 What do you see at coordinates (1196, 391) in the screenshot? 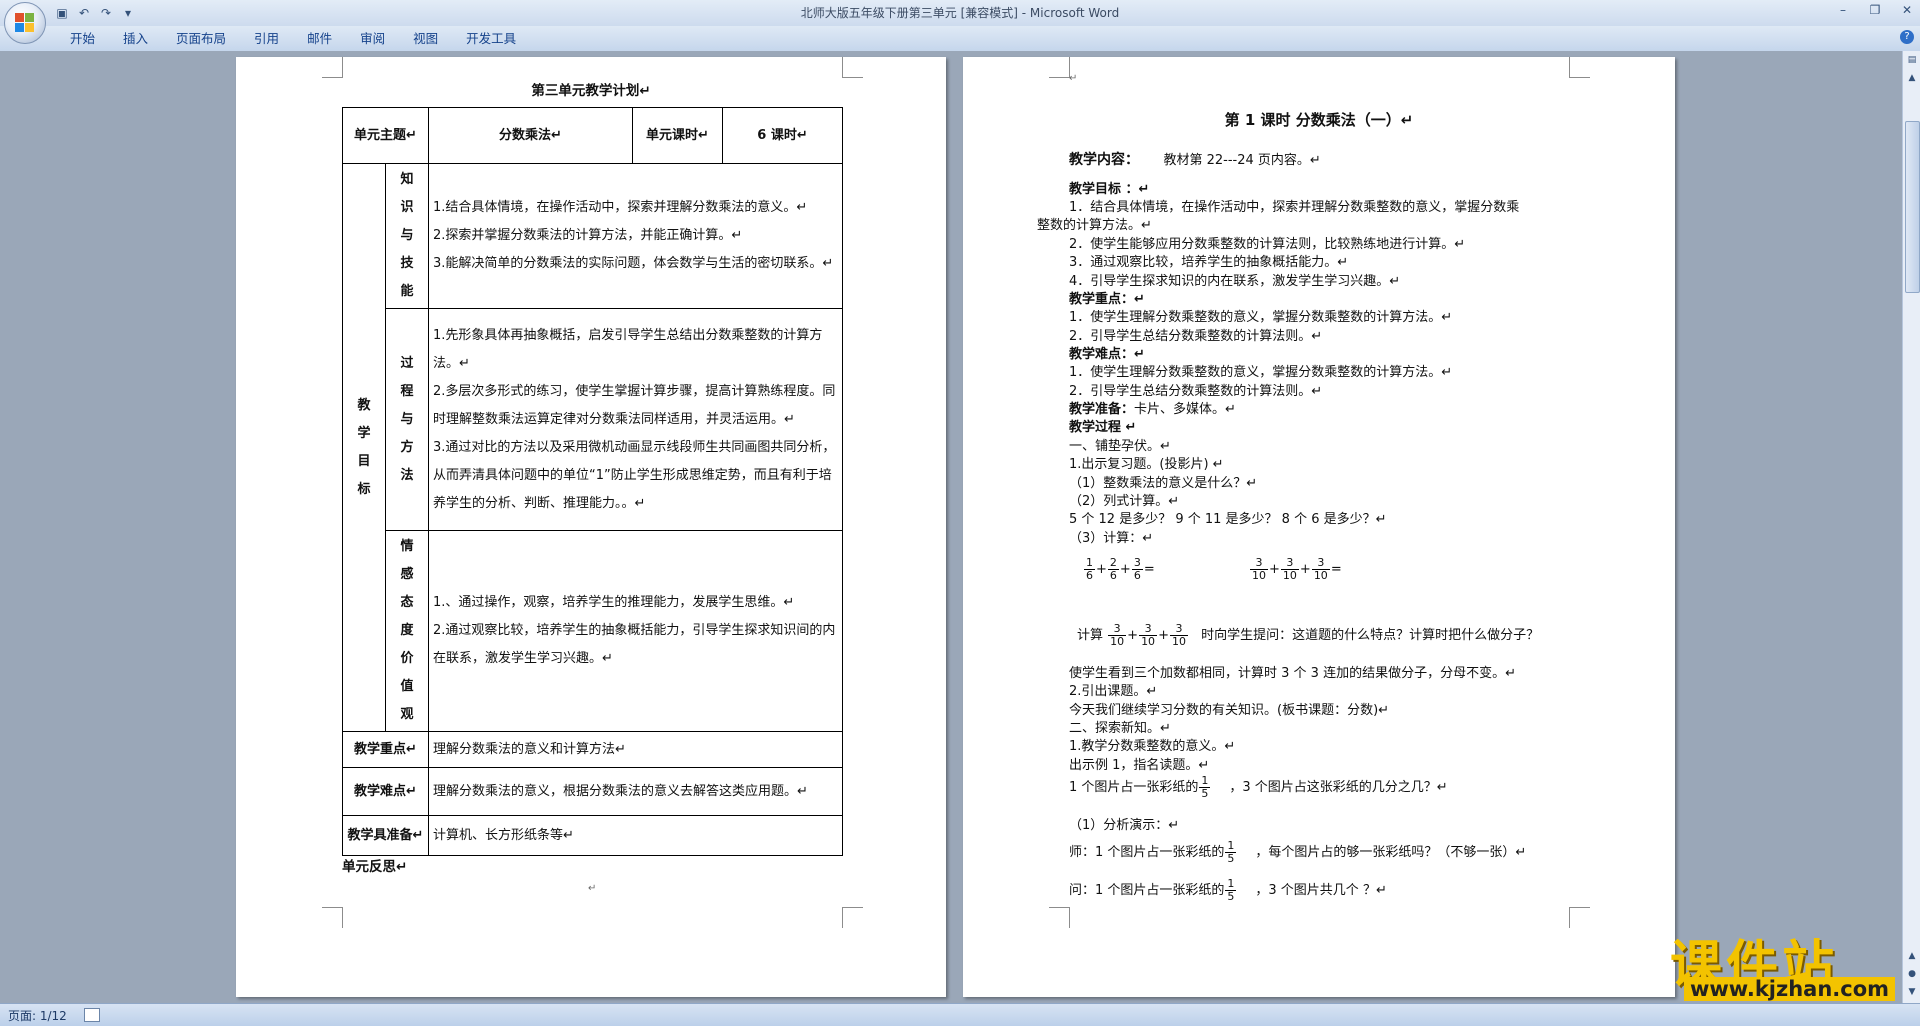
I see `difficulty-2: 2．引导学生总结分数乘整数的计算法则。↵` at bounding box center [1196, 391].